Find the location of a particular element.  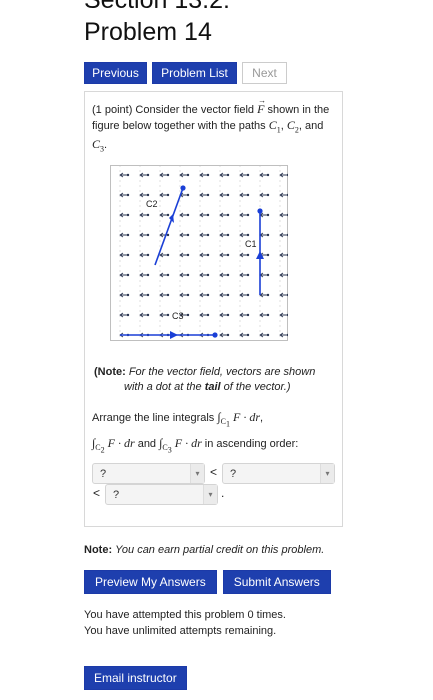

path-c1-end-dot is located at coordinates (260, 211).